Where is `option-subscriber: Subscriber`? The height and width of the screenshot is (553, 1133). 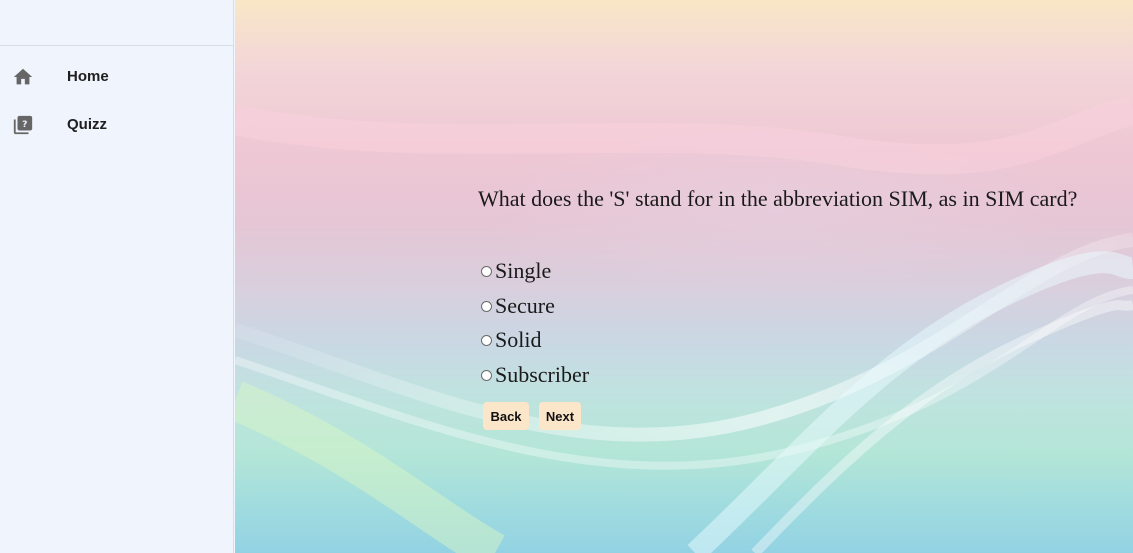 option-subscriber: Subscriber is located at coordinates (535, 375).